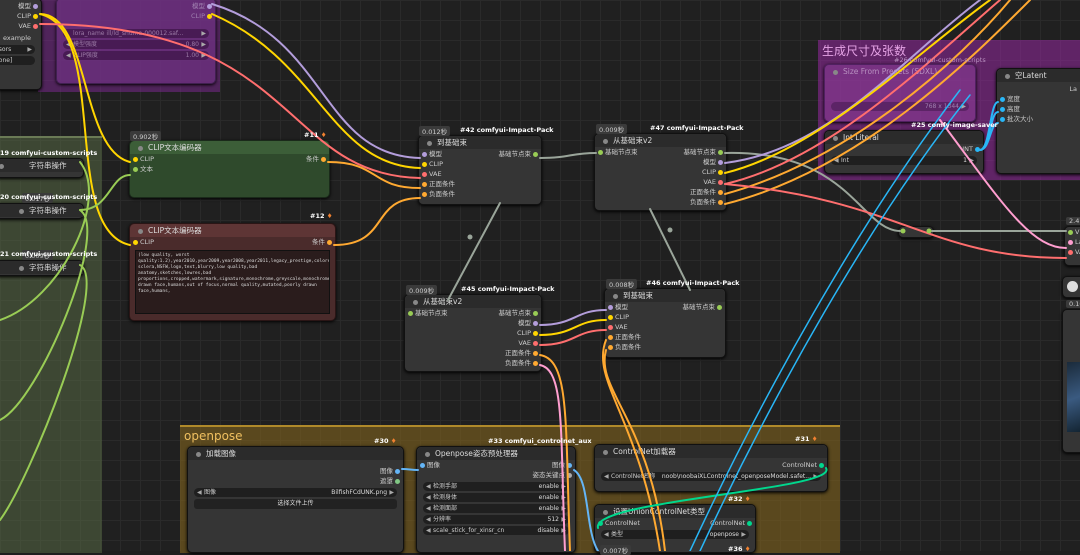  I want to click on input-model: 模型 基础节点束, so click(480, 154).